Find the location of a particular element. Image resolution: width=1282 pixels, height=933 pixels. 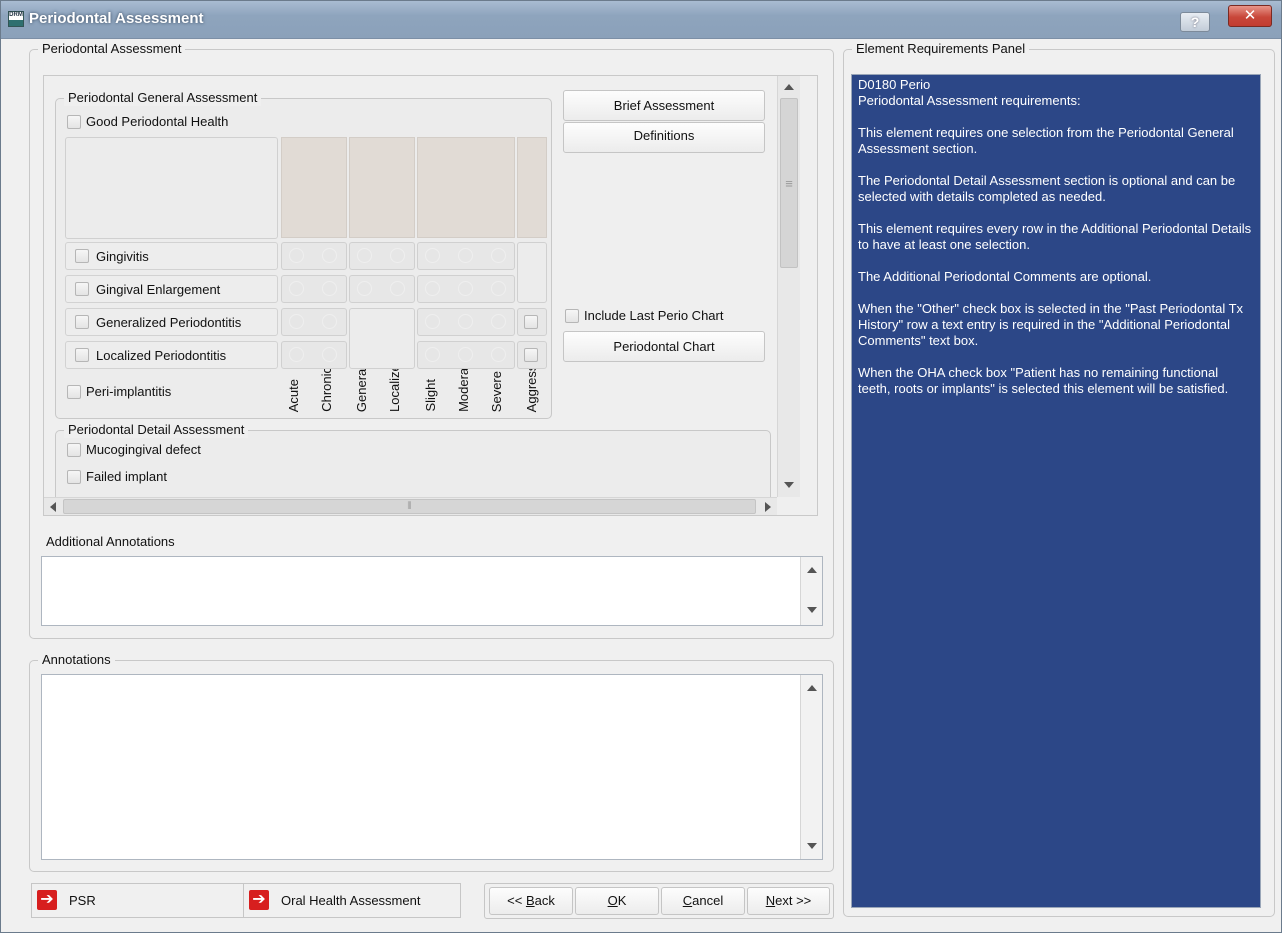

cancel-button: Cancel is located at coordinates (703, 901).